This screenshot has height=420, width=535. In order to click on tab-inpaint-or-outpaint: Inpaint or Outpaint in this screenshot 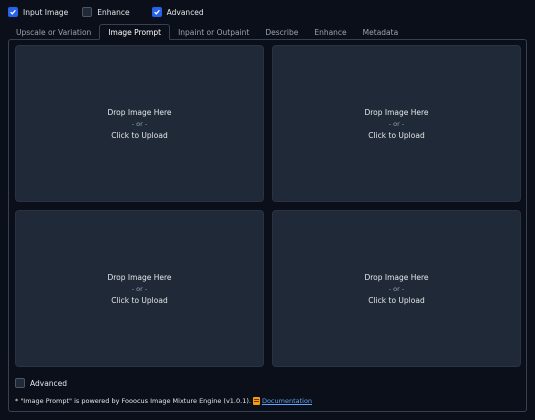, I will do `click(213, 32)`.